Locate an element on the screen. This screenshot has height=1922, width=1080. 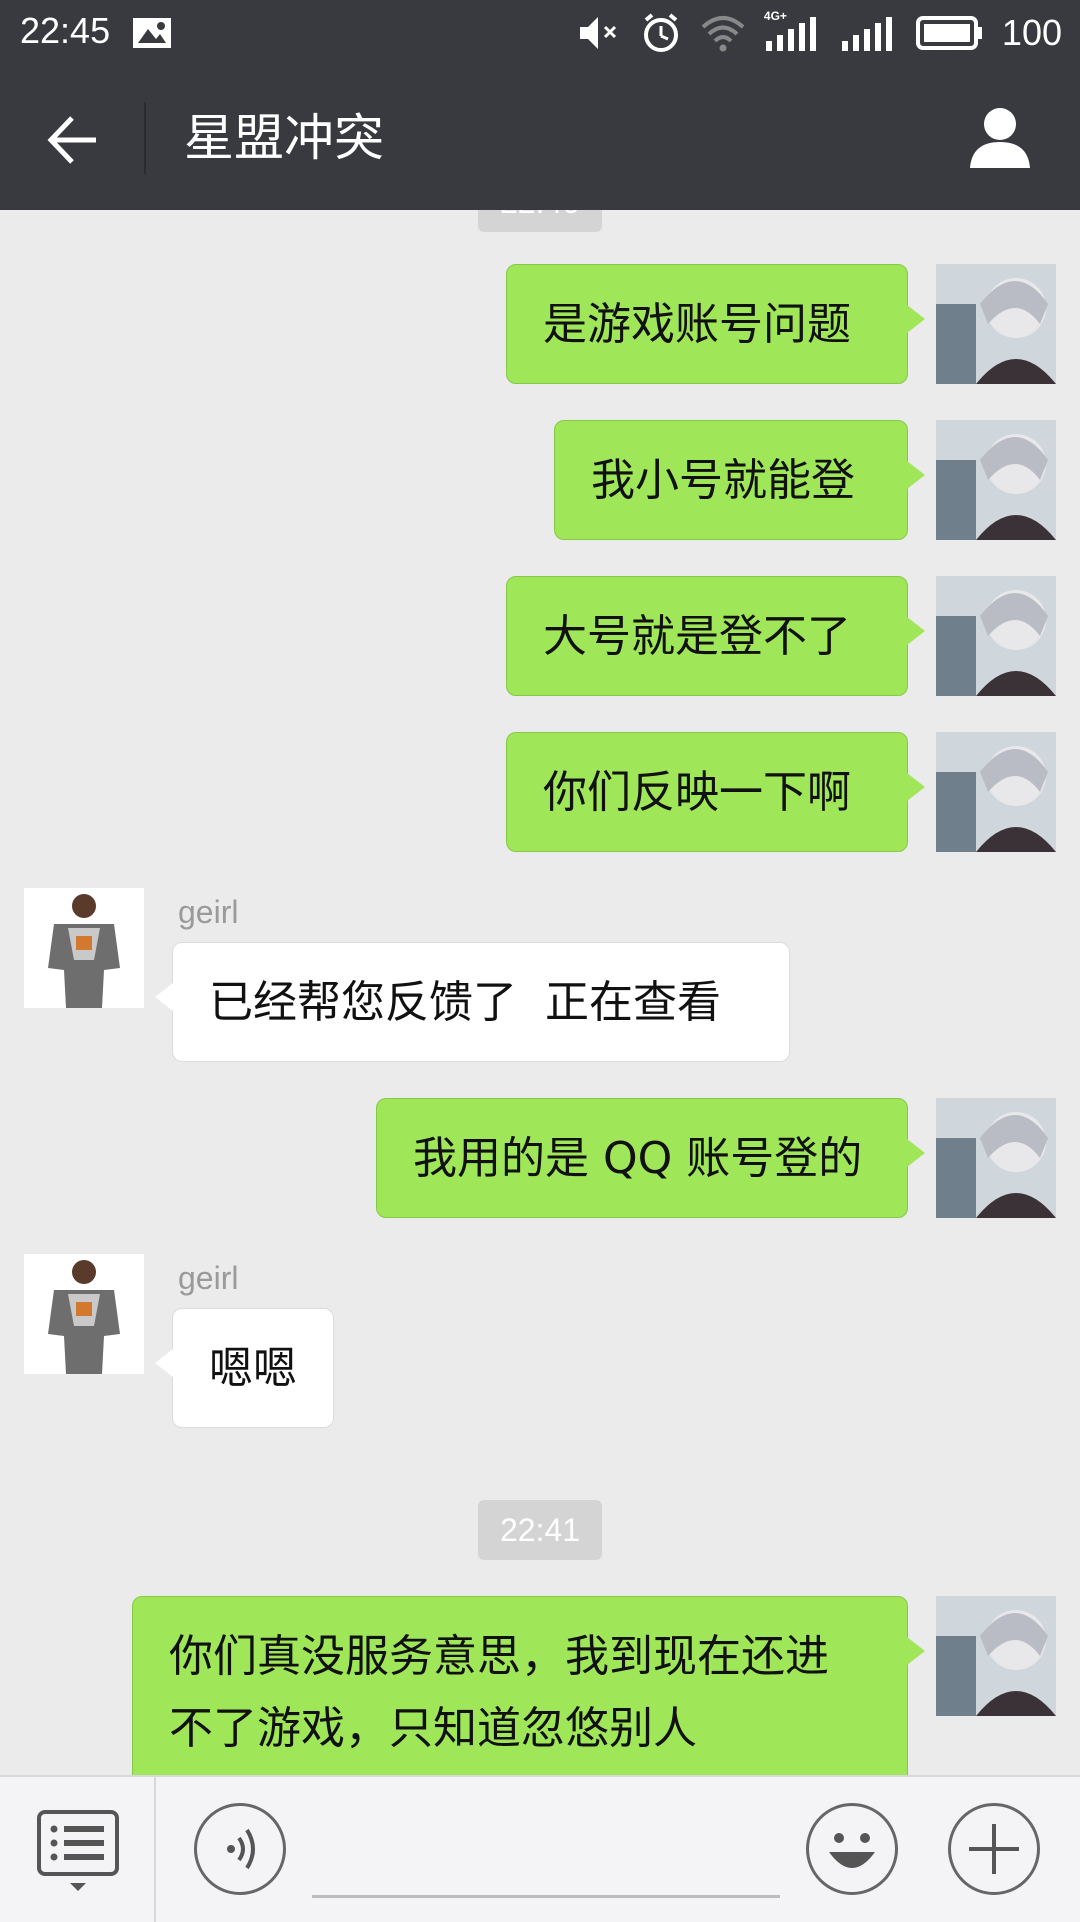
title-bar: 星盟冲突 is located at coordinates (540, 138).